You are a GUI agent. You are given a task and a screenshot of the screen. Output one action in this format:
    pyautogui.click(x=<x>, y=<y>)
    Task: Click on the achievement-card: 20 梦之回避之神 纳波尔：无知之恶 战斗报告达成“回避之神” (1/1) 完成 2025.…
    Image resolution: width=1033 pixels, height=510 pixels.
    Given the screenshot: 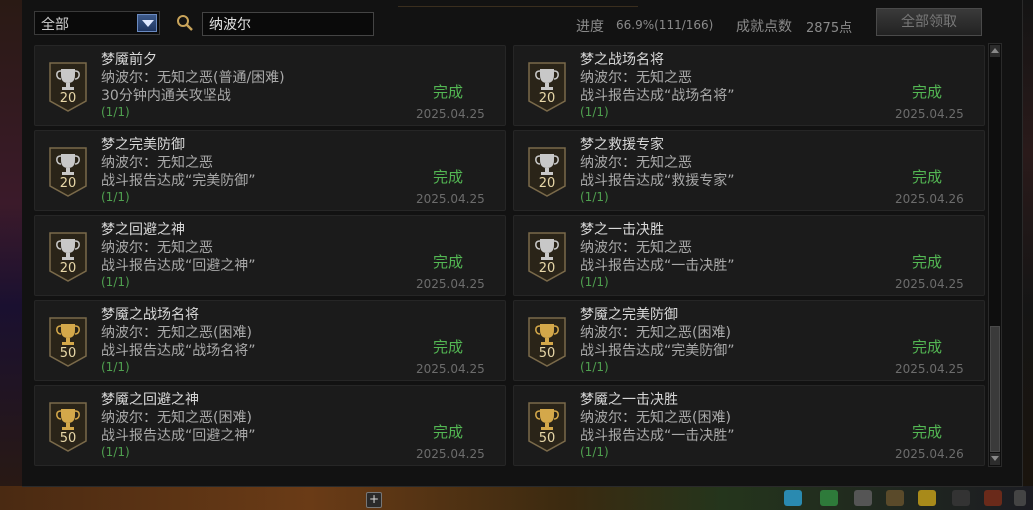 What is the action you would take?
    pyautogui.click(x=270, y=255)
    